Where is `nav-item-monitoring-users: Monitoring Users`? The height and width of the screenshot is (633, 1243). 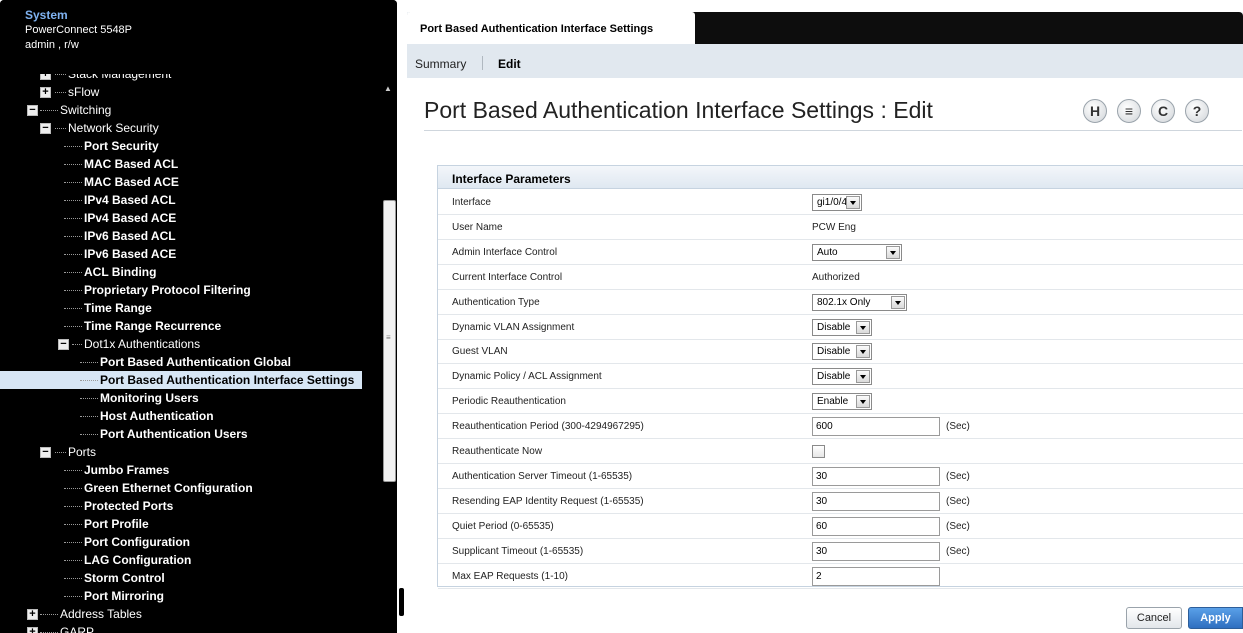
nav-item-monitoring-users: Monitoring Users is located at coordinates (190, 398).